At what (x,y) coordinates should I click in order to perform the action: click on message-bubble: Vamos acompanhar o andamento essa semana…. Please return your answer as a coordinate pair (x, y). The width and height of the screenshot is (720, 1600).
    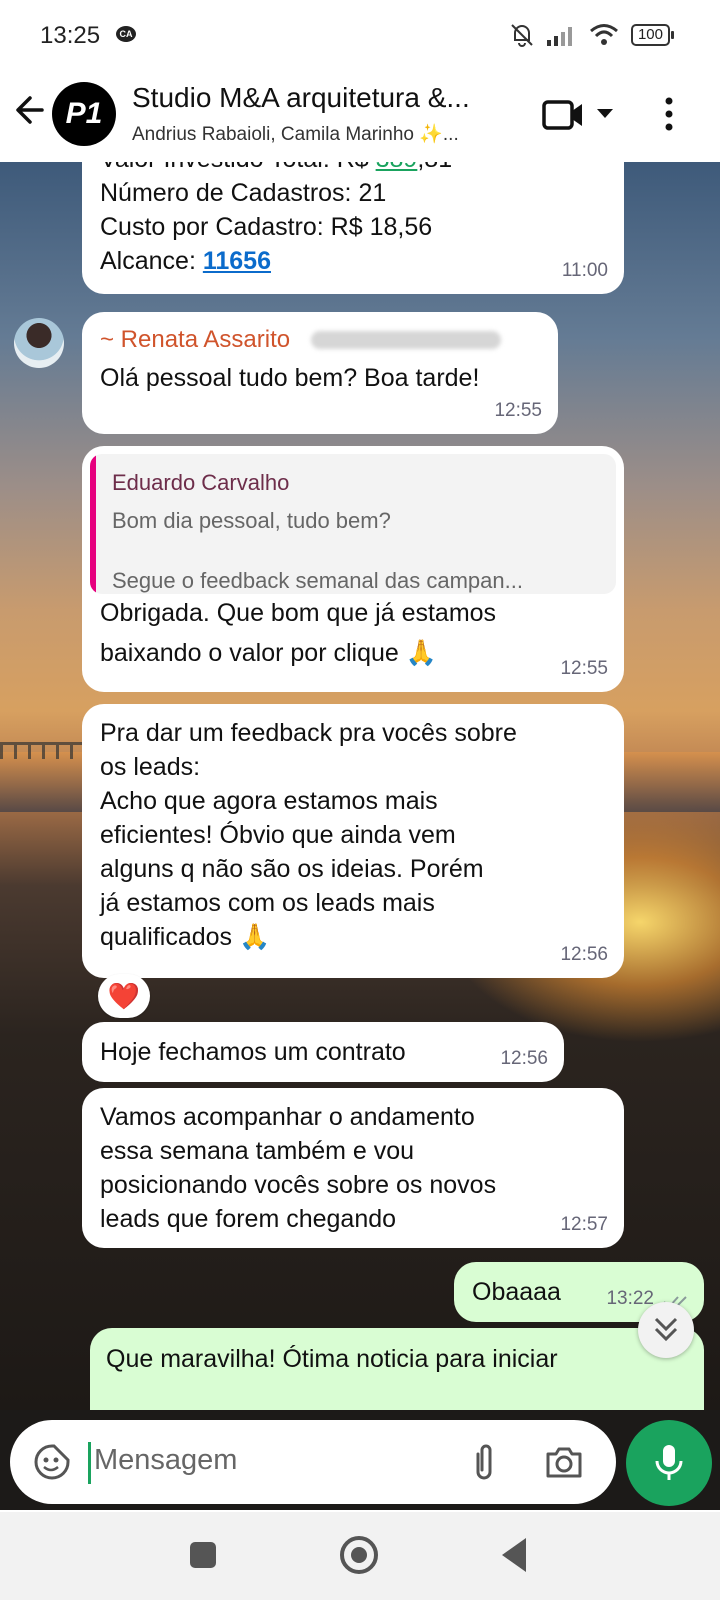
    Looking at the image, I should click on (353, 1168).